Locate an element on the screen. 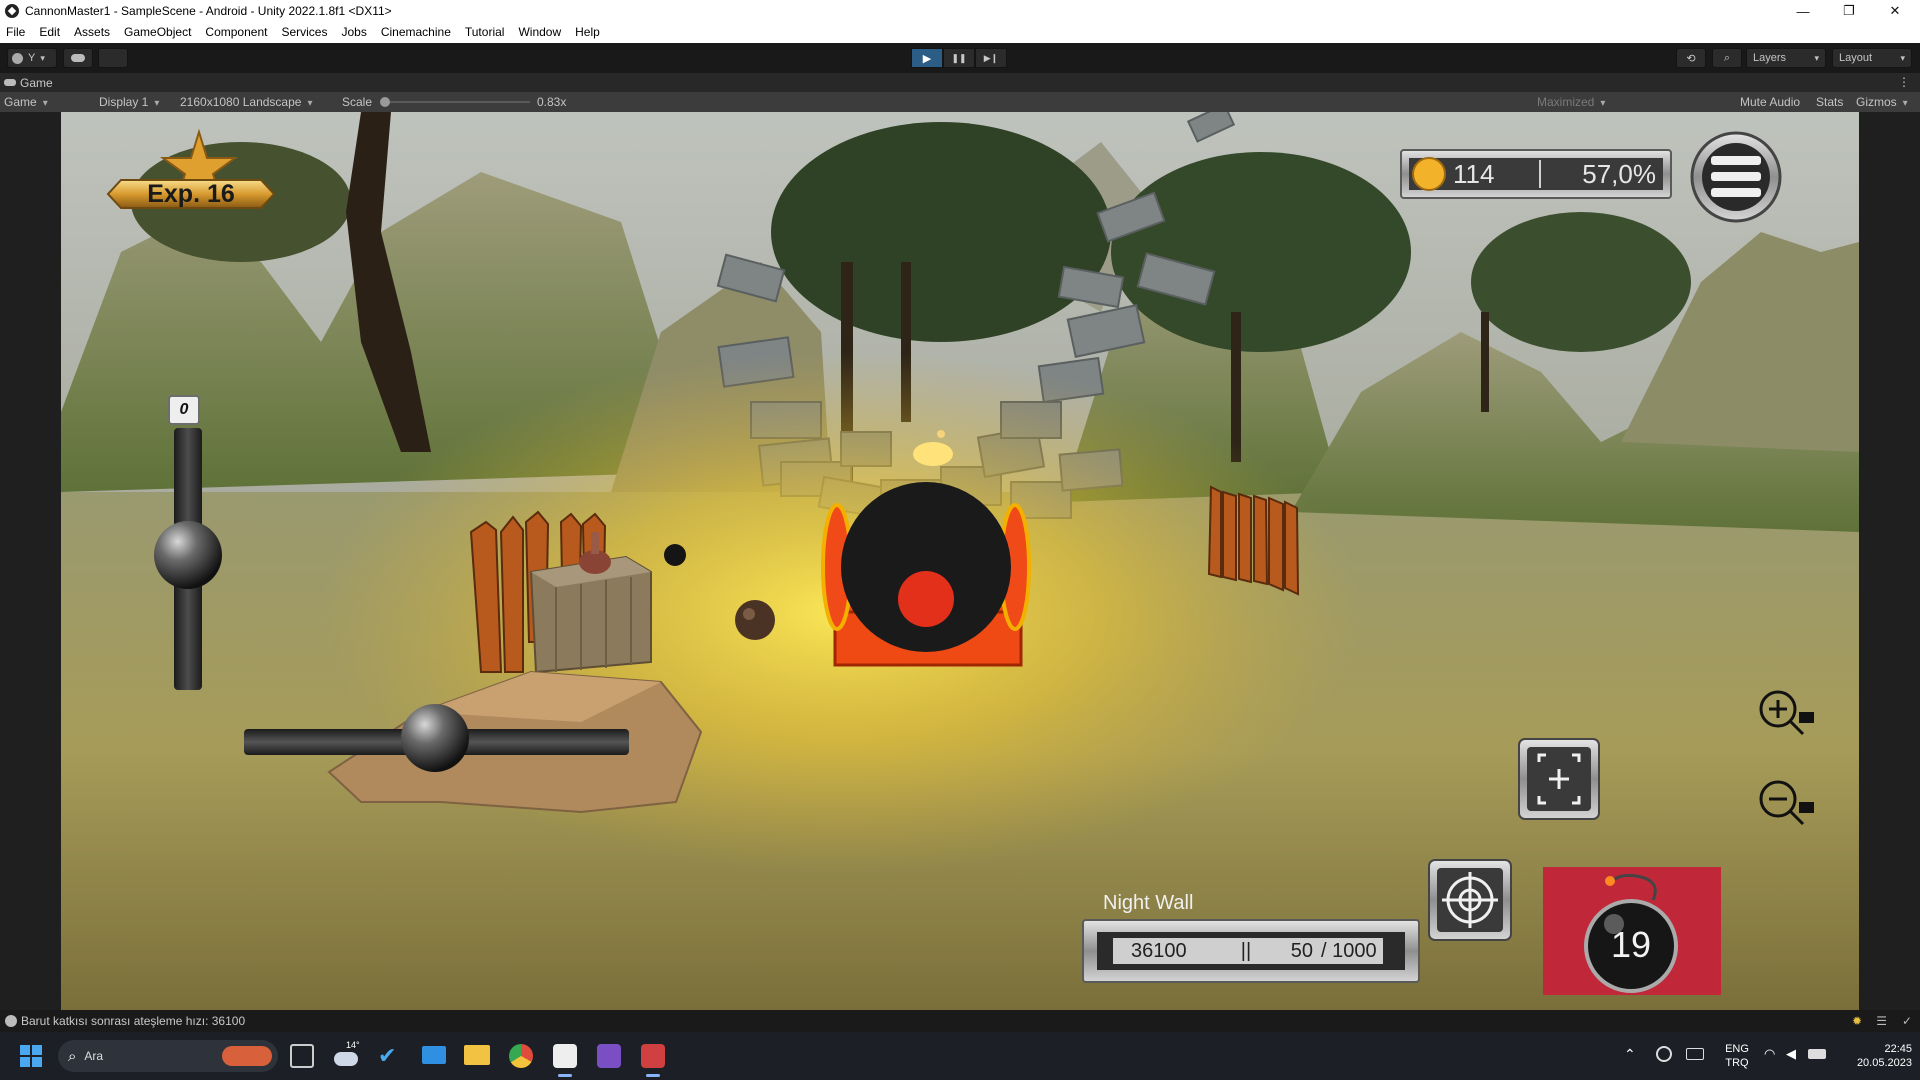  pause-icon: ❚❚ is located at coordinates (959, 57).